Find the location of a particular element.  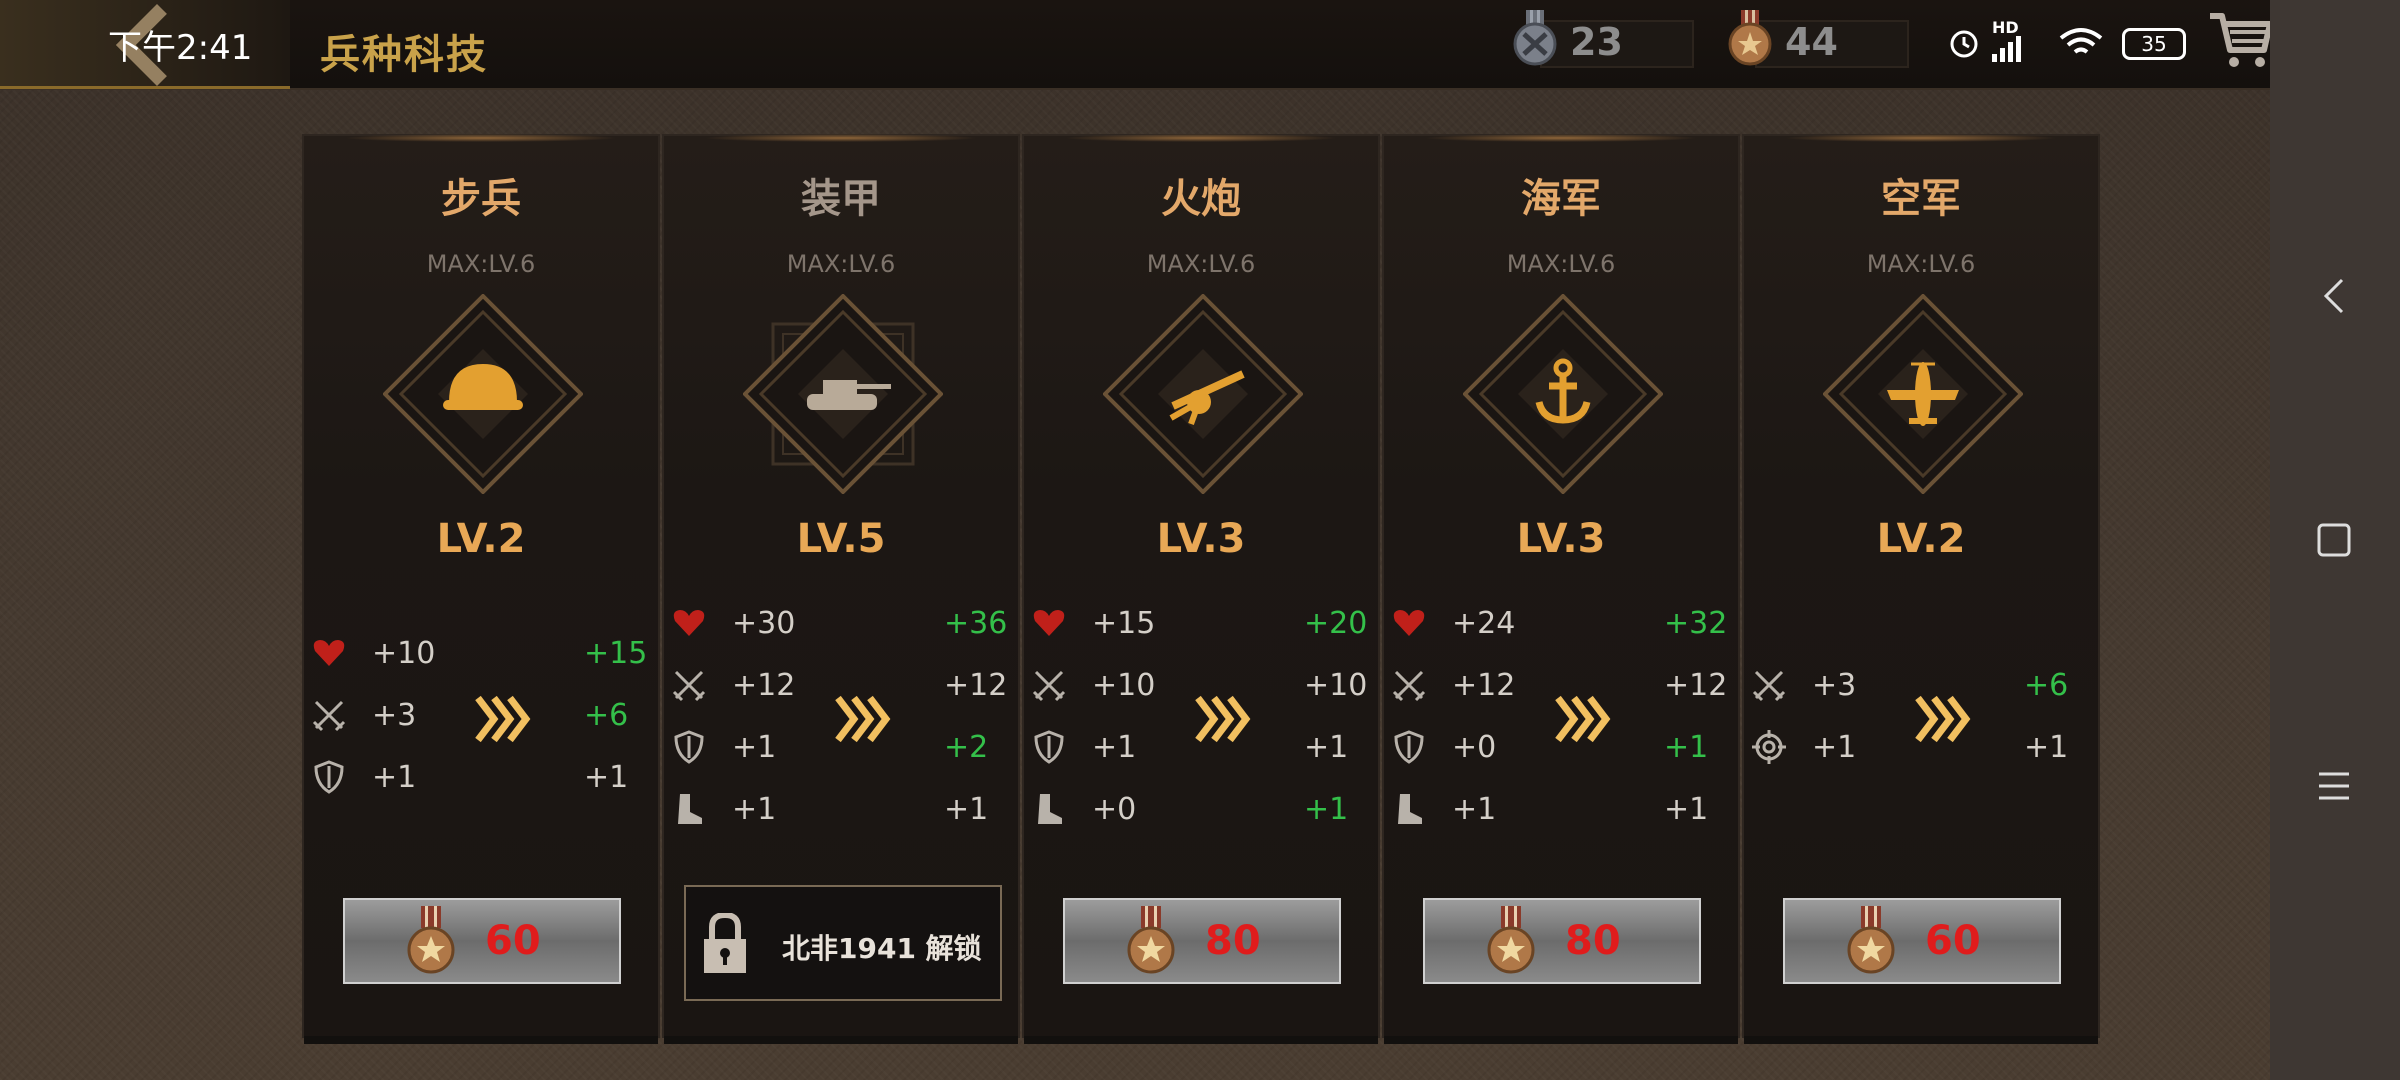

top-bar: 下午2:41 兵种科技 23 44 HD 35 is located at coordinates (1136, 45).